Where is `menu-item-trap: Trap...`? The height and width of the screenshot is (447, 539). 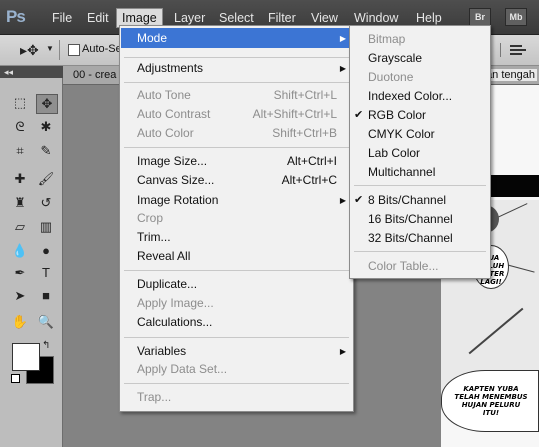
menu-item-trap: Trap... is located at coordinates (236, 397).